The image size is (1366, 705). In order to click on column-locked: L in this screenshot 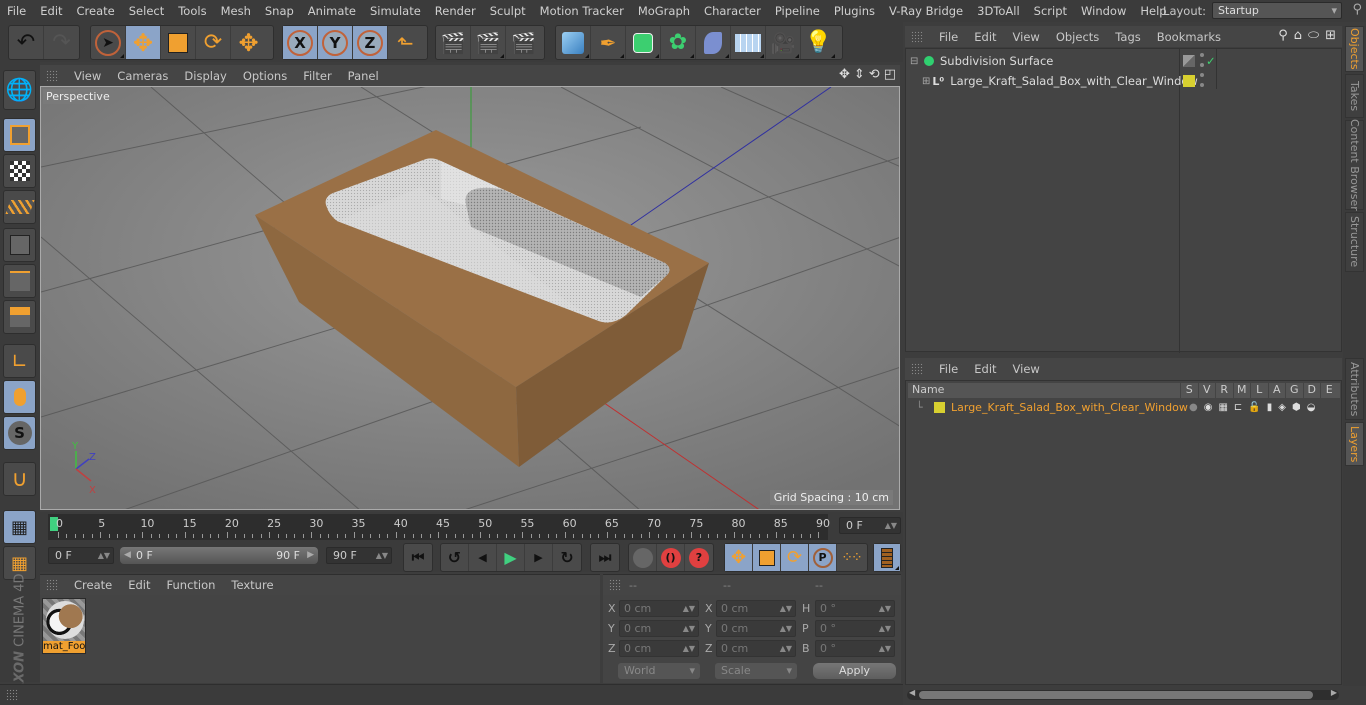, I will do `click(1259, 390)`.